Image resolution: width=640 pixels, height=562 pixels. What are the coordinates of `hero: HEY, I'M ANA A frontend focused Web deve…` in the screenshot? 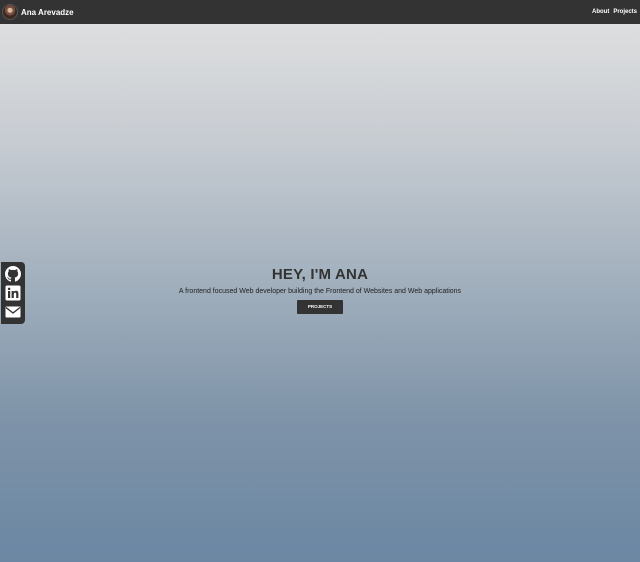 It's located at (320, 290).